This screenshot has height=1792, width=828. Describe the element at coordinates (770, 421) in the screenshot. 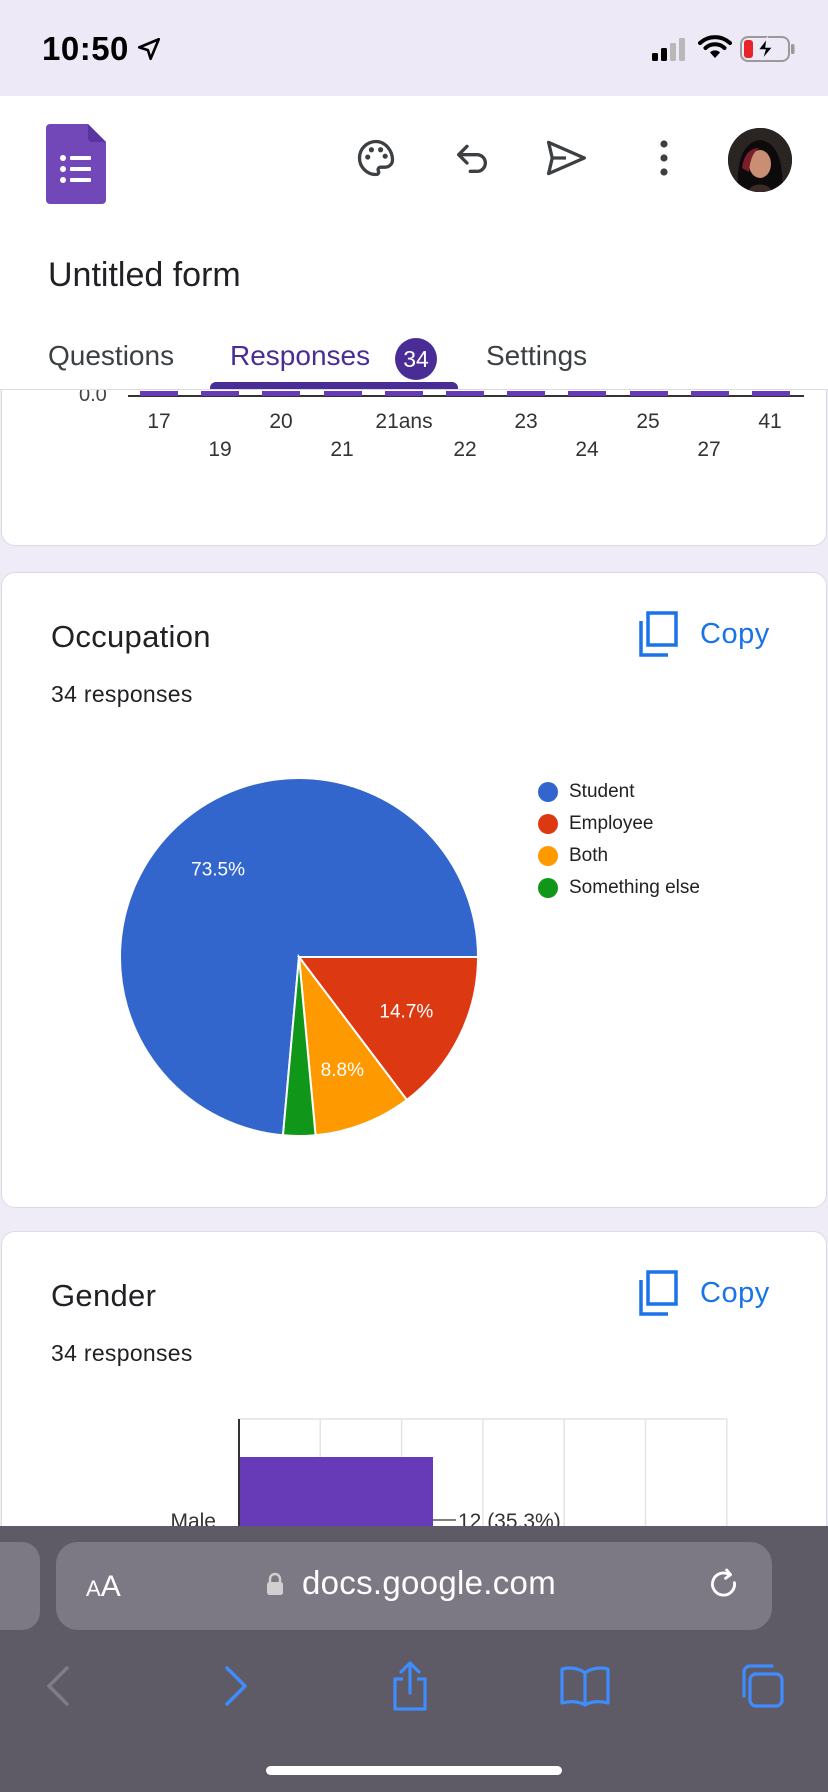

I see `x-tick-label: 41` at that location.